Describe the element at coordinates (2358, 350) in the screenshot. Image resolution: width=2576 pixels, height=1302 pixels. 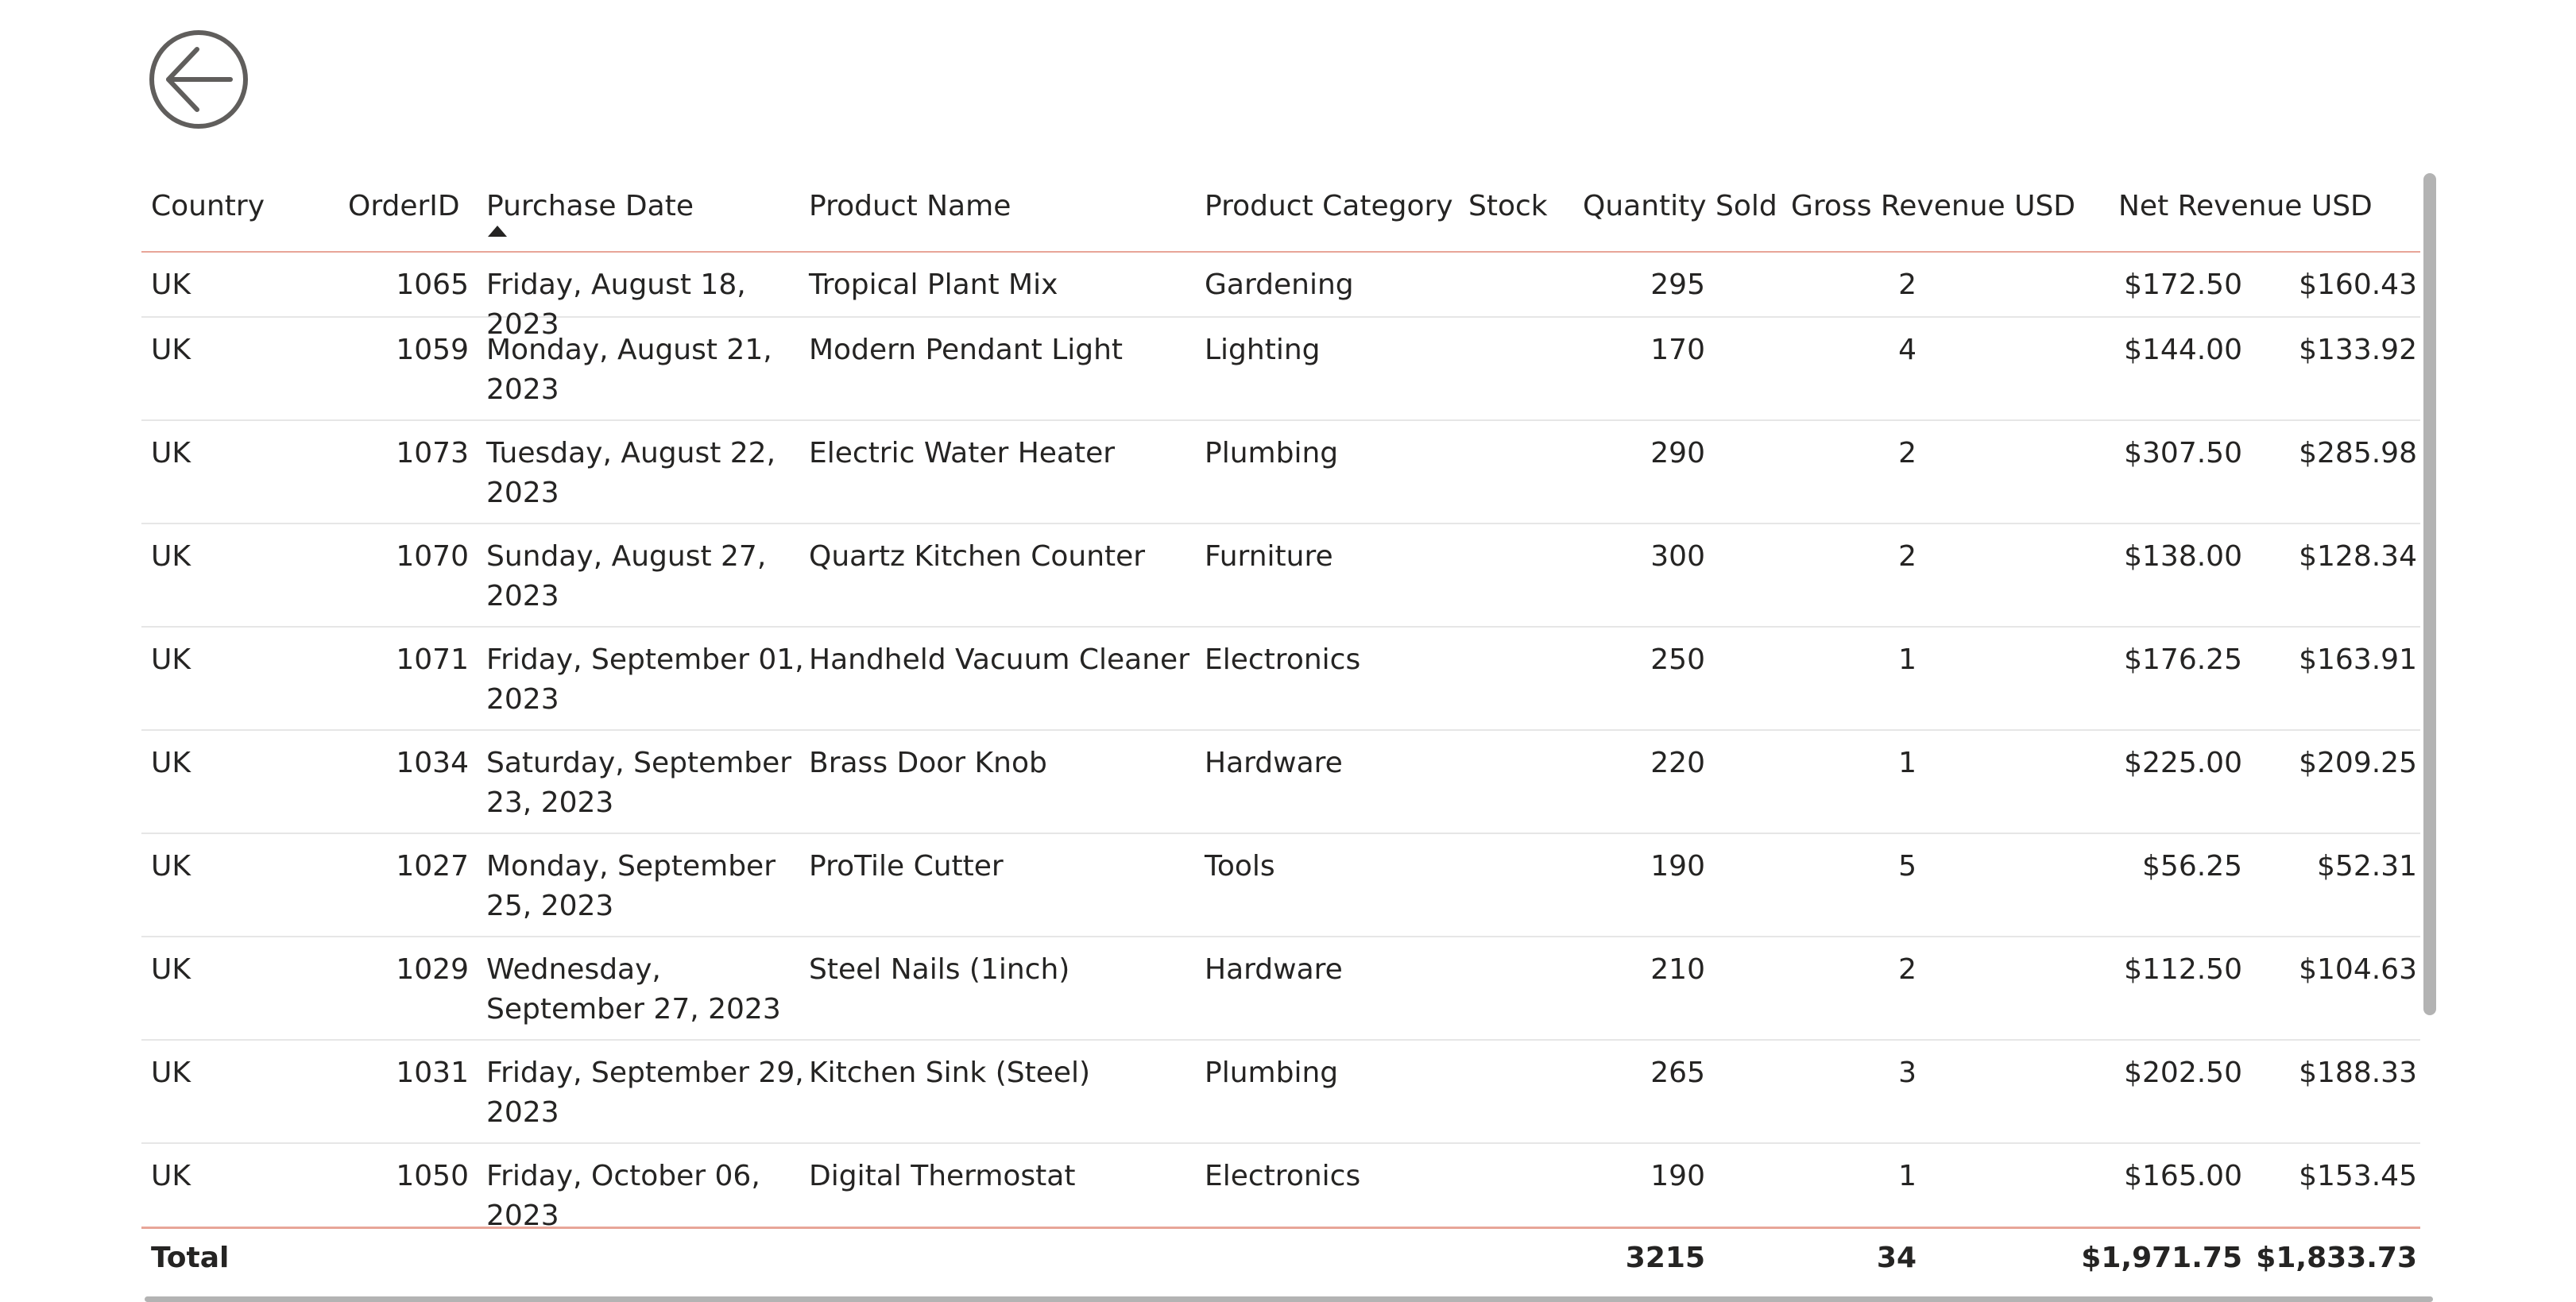
I see `cell-net-revenue: $133.92` at that location.